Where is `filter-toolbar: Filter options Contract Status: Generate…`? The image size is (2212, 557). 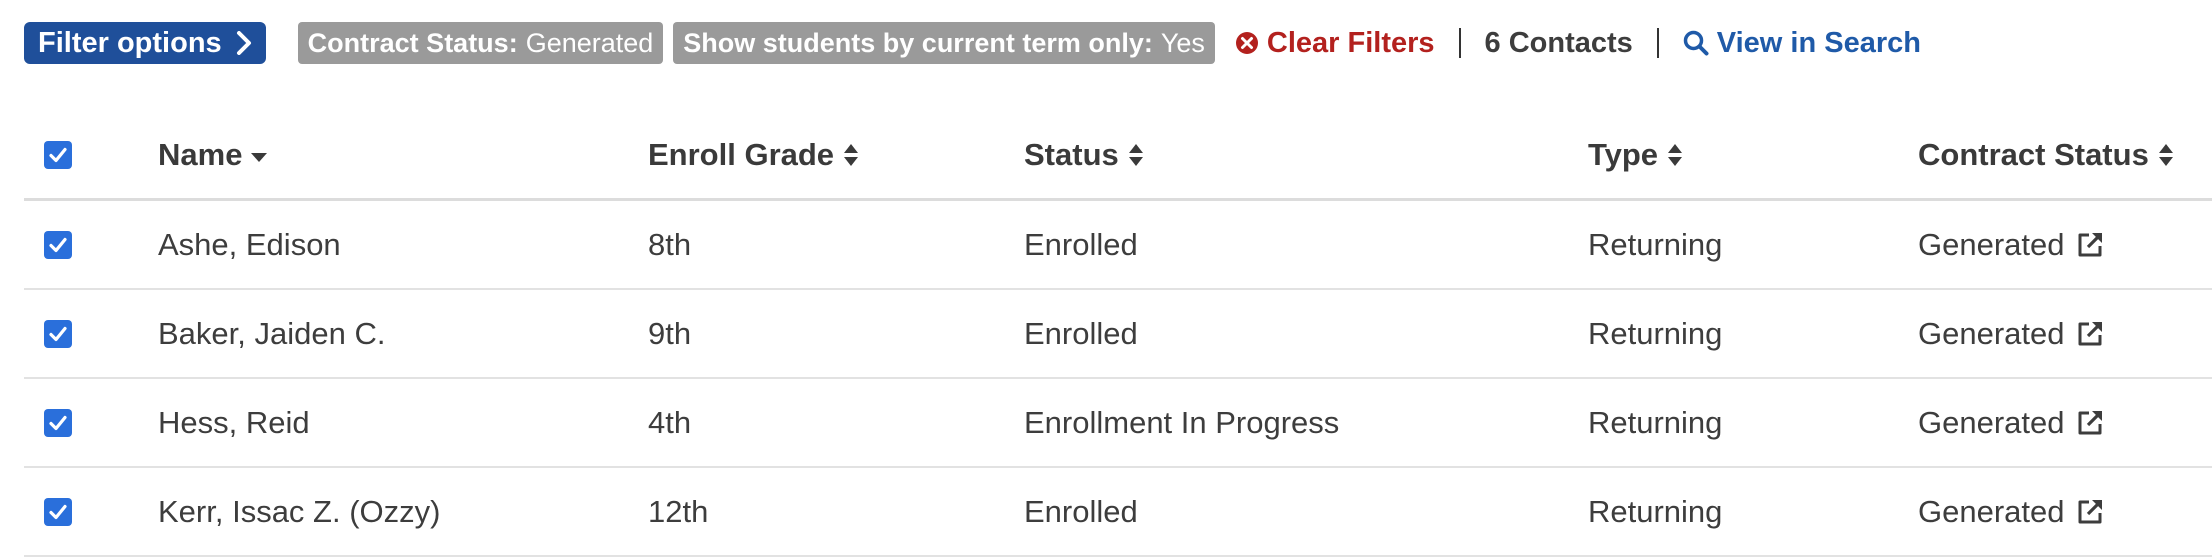 filter-toolbar: Filter options Contract Status: Generate… is located at coordinates (972, 43).